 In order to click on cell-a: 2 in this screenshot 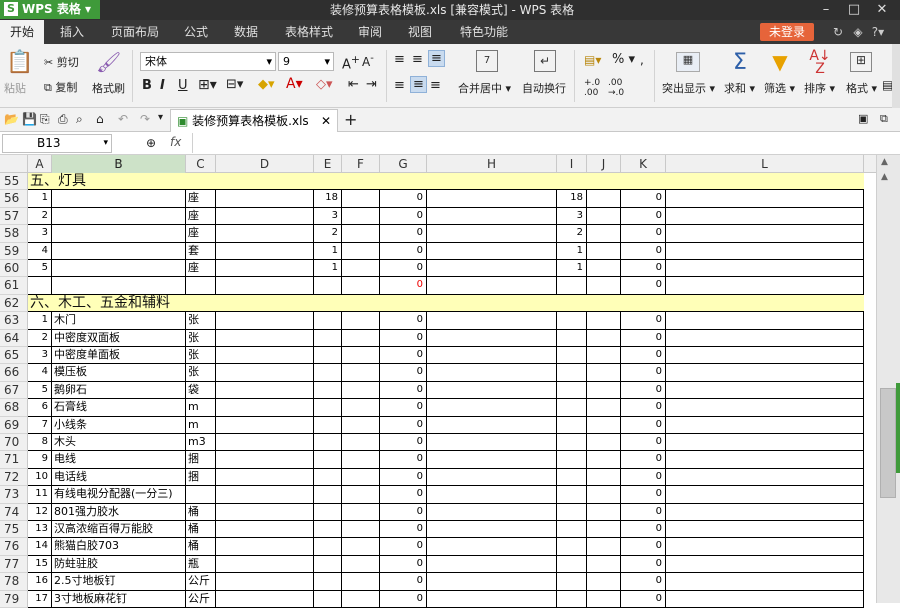, I will do `click(40, 338)`.